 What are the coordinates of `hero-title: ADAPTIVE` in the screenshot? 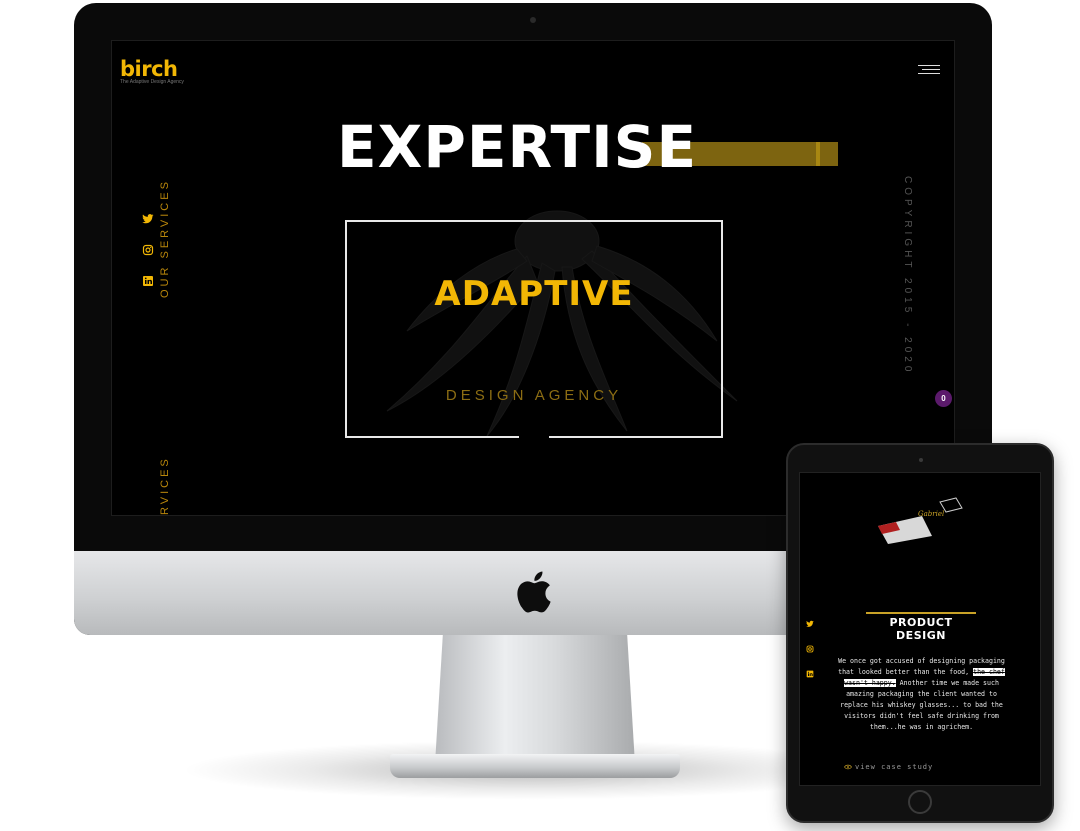 It's located at (534, 294).